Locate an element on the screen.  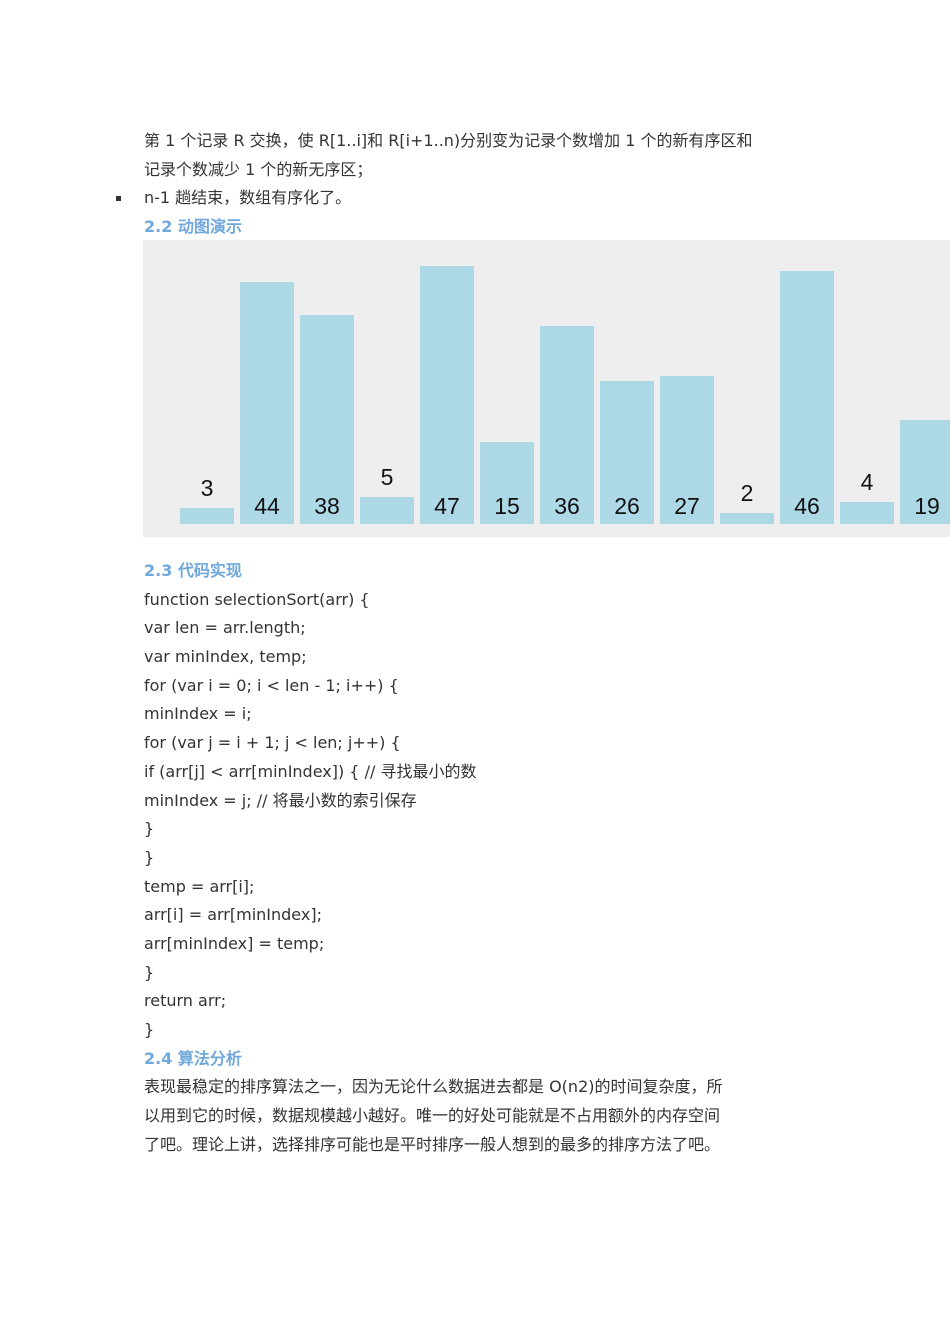
list-item: n-1 趟结束，数组有序化了。 is located at coordinates (470, 198).